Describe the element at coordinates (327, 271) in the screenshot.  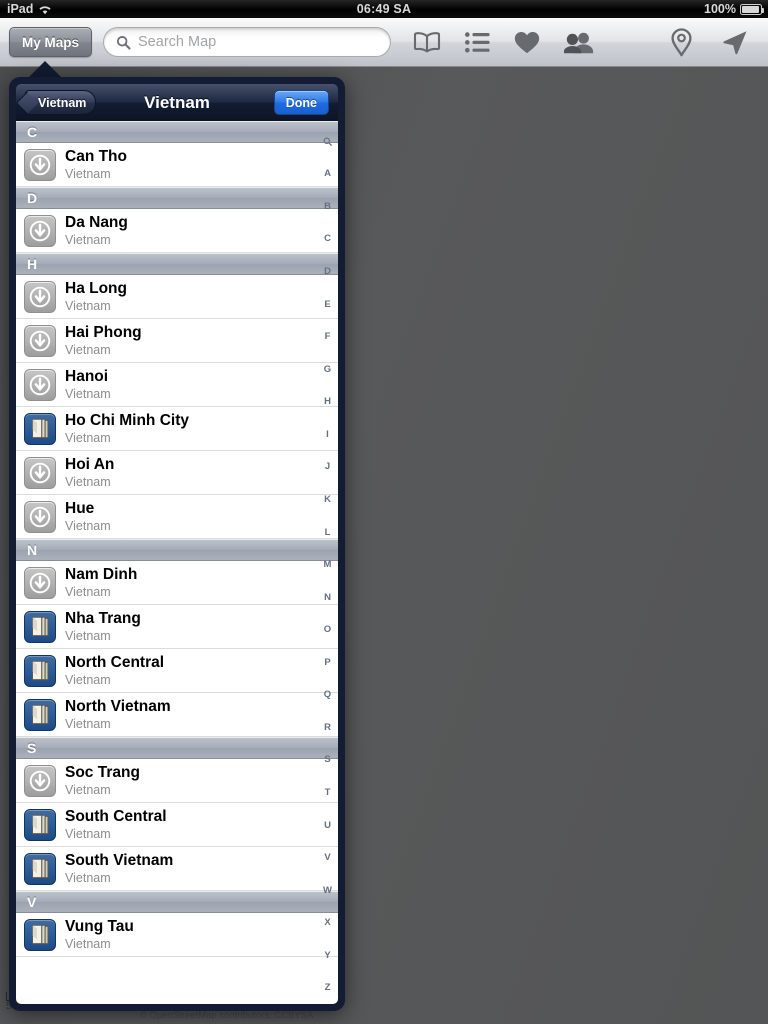
I see `index-letter-d: D` at that location.